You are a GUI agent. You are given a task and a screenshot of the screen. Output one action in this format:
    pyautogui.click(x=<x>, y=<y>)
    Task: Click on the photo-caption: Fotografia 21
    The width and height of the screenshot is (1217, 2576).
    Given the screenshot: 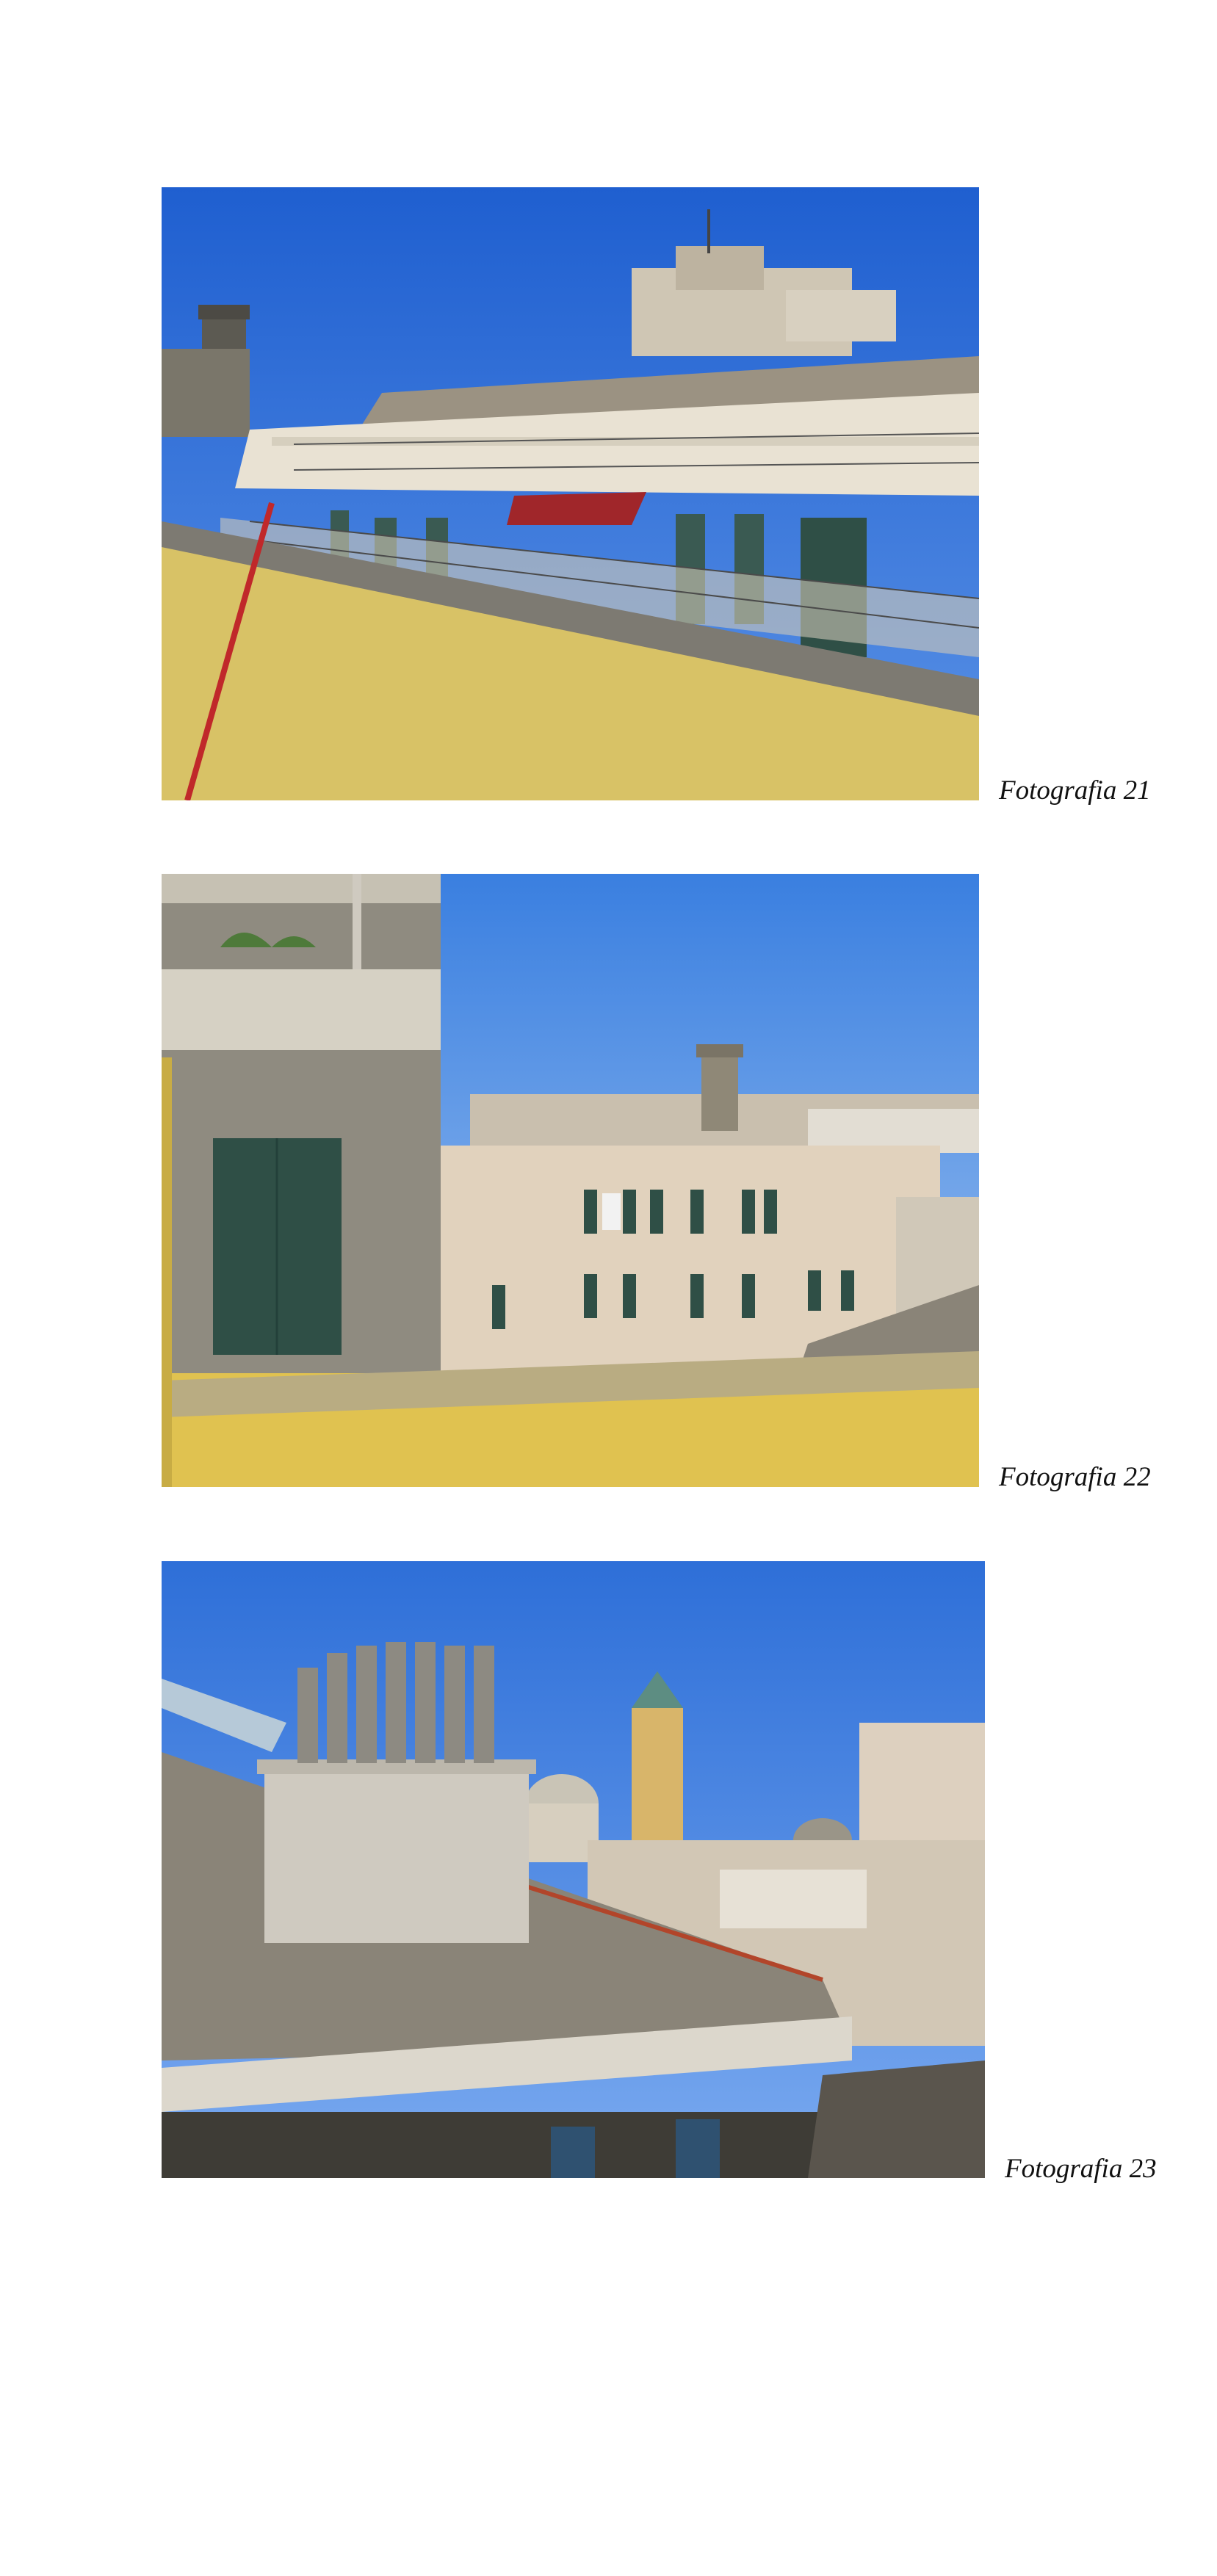 What is the action you would take?
    pyautogui.click(x=1075, y=790)
    